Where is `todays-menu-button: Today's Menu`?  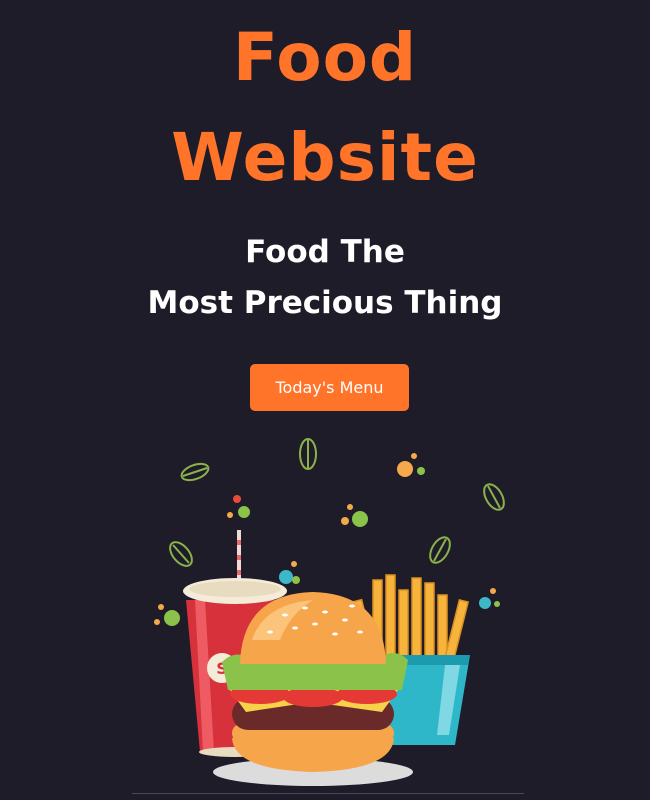
todays-menu-button: Today's Menu is located at coordinates (329, 387).